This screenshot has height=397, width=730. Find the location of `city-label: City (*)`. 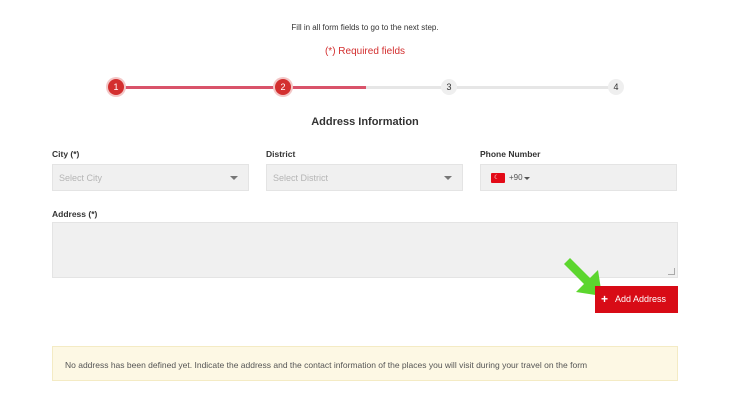

city-label: City (*) is located at coordinates (66, 154).